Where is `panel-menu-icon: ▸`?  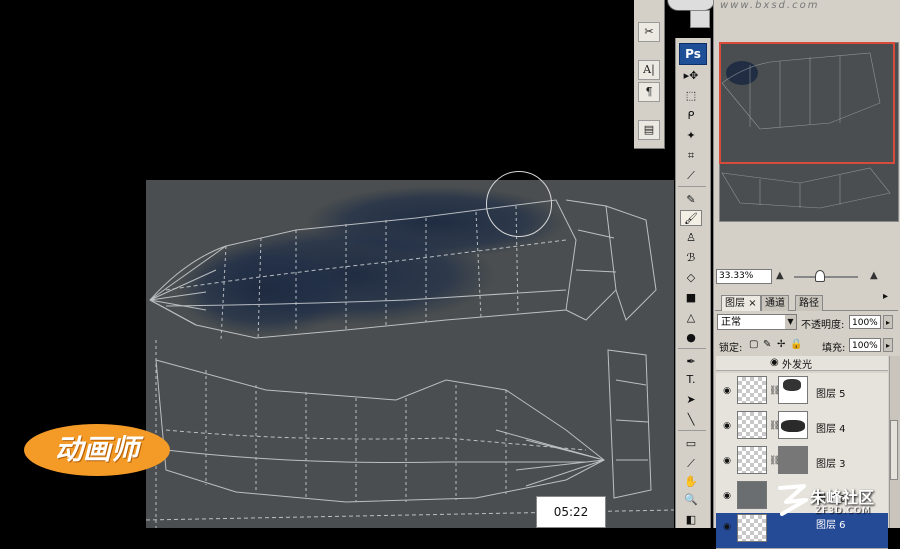
panel-menu-icon: ▸ is located at coordinates (885, 296).